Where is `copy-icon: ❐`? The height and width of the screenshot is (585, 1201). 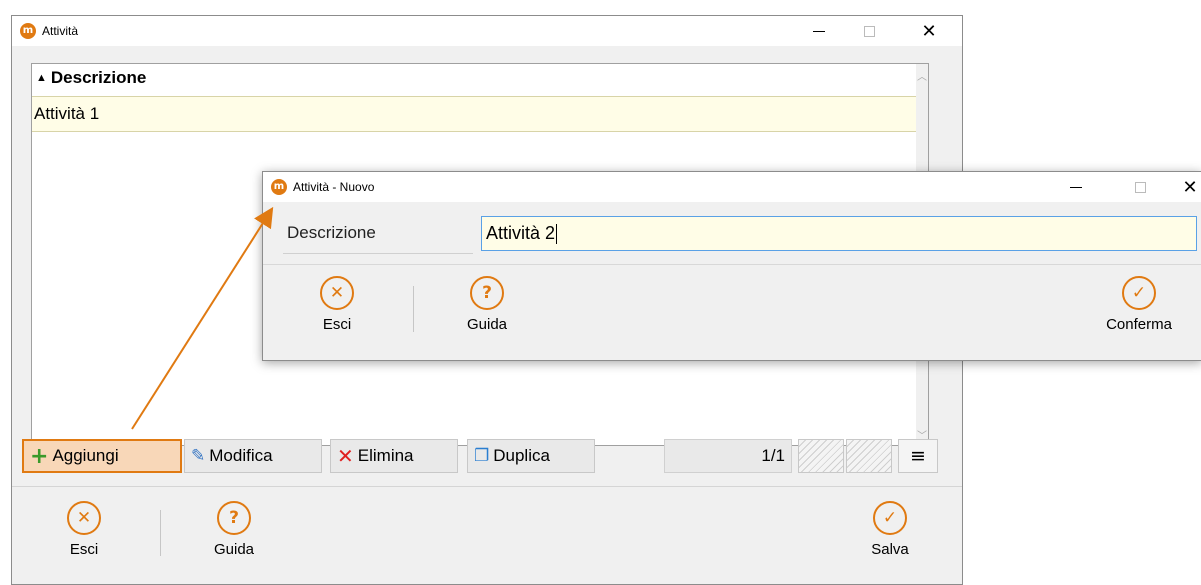
copy-icon: ❐ is located at coordinates (482, 456).